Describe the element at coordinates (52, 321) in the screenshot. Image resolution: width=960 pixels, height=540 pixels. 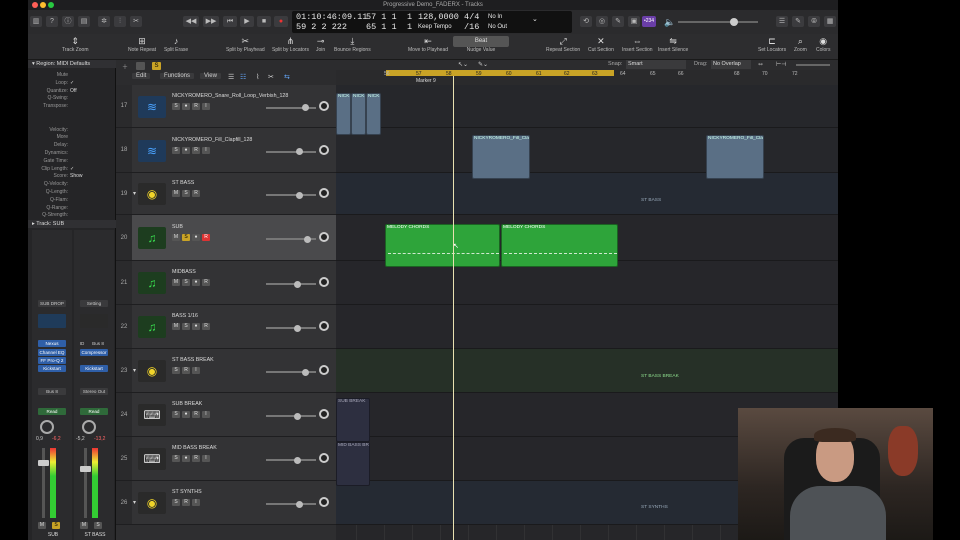
I see `strip1-eq-thumb` at that location.